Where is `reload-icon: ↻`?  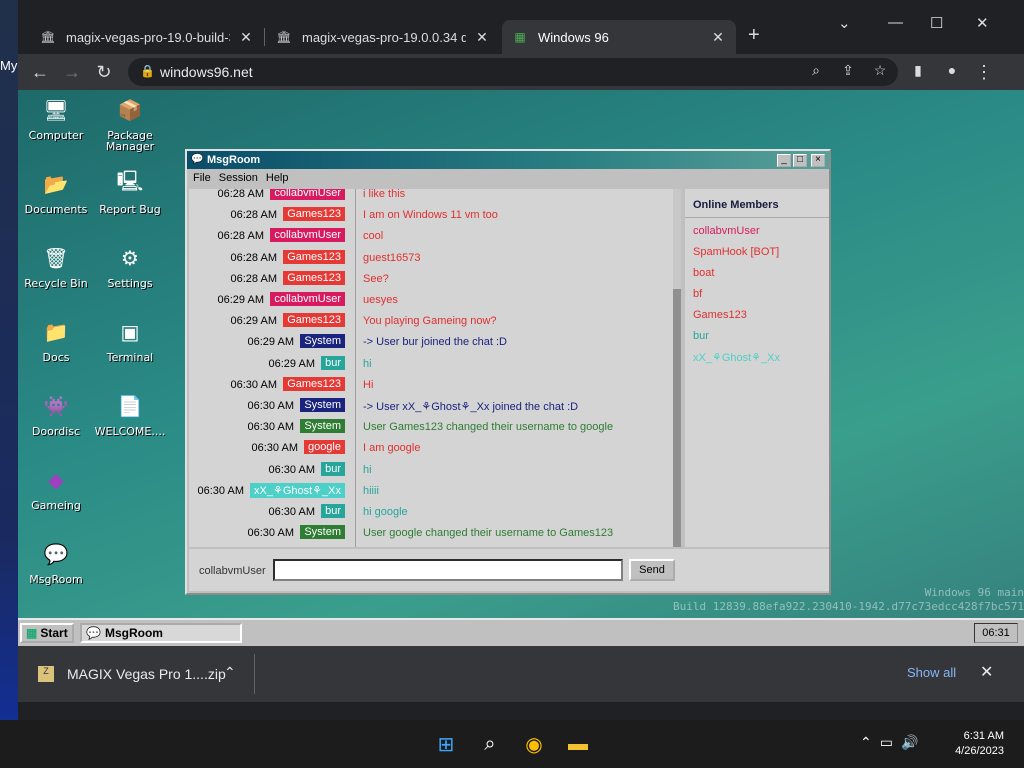
reload-icon: ↻ is located at coordinates (104, 72).